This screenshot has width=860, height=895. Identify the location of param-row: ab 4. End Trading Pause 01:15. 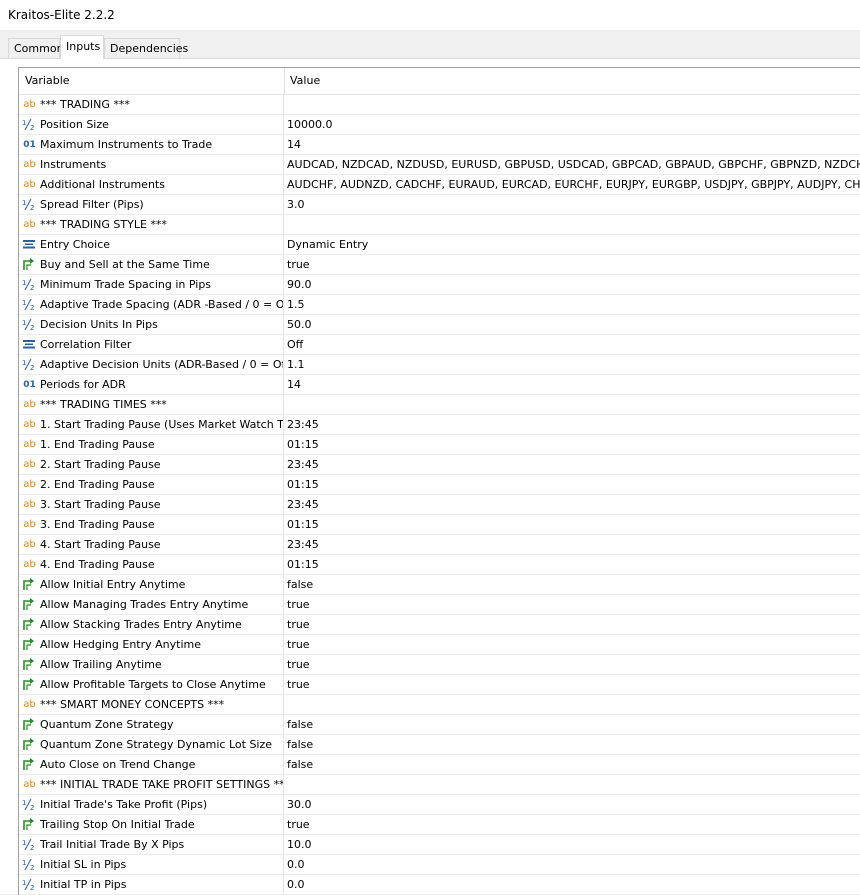
(439, 565).